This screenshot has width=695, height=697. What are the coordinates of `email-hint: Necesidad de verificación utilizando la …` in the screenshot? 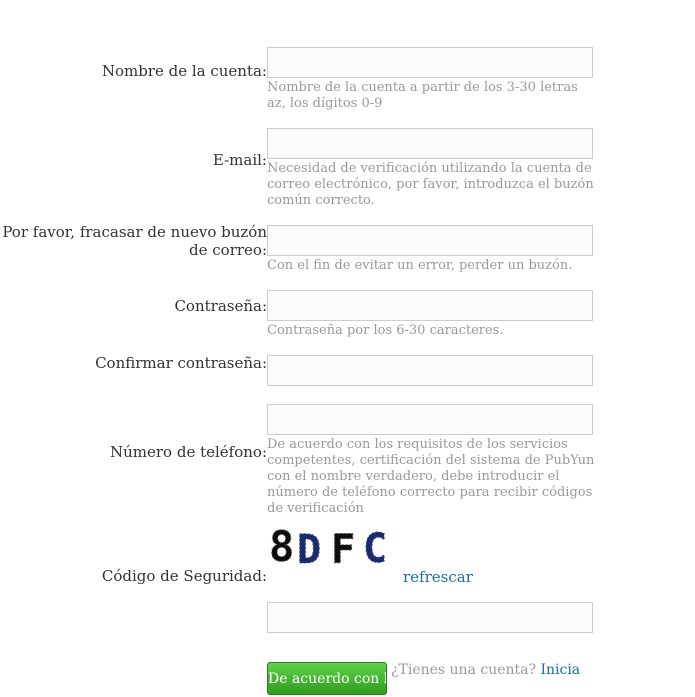 It's located at (430, 184).